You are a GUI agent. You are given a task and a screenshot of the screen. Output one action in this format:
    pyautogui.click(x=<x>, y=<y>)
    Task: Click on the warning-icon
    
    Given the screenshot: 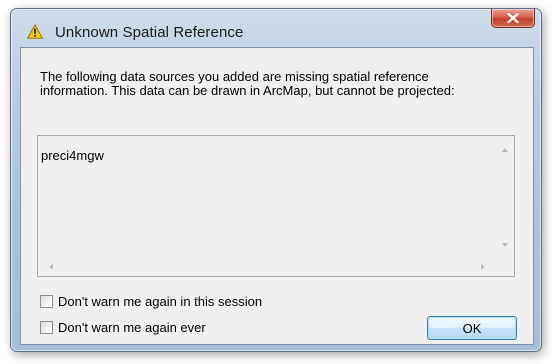 What is the action you would take?
    pyautogui.click(x=35, y=31)
    